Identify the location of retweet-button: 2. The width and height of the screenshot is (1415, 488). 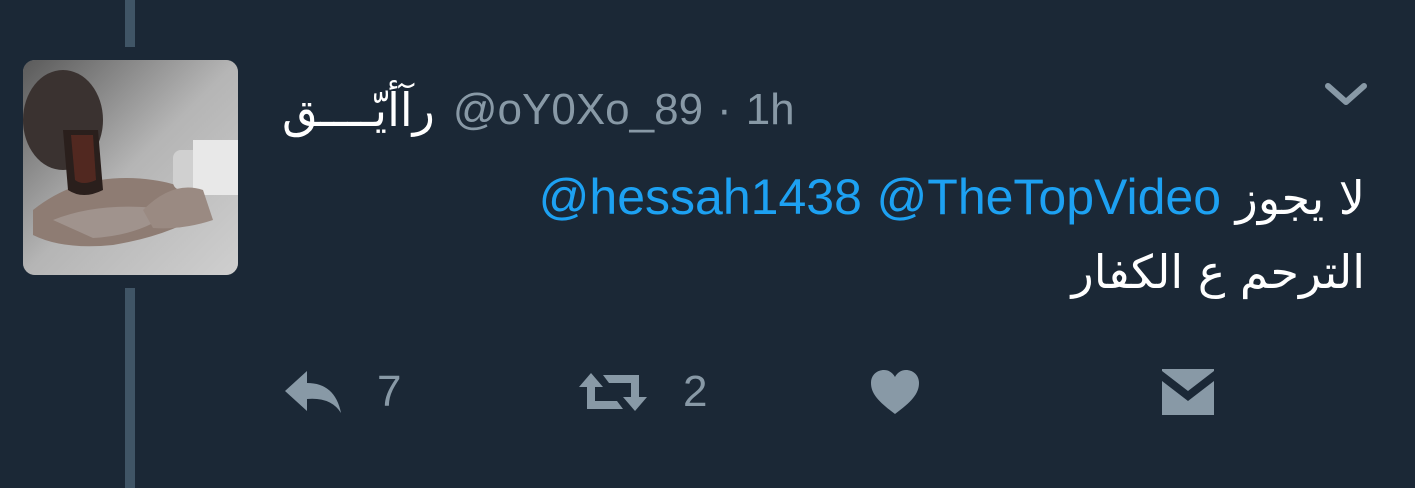
(642, 392).